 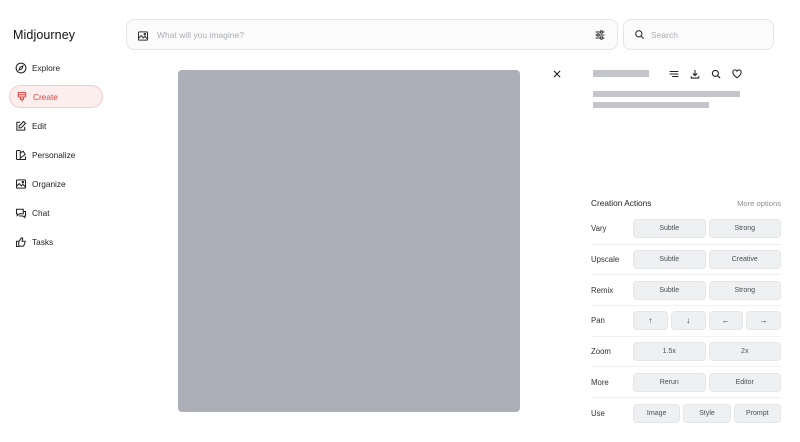 I want to click on close-icon, so click(x=556, y=73).